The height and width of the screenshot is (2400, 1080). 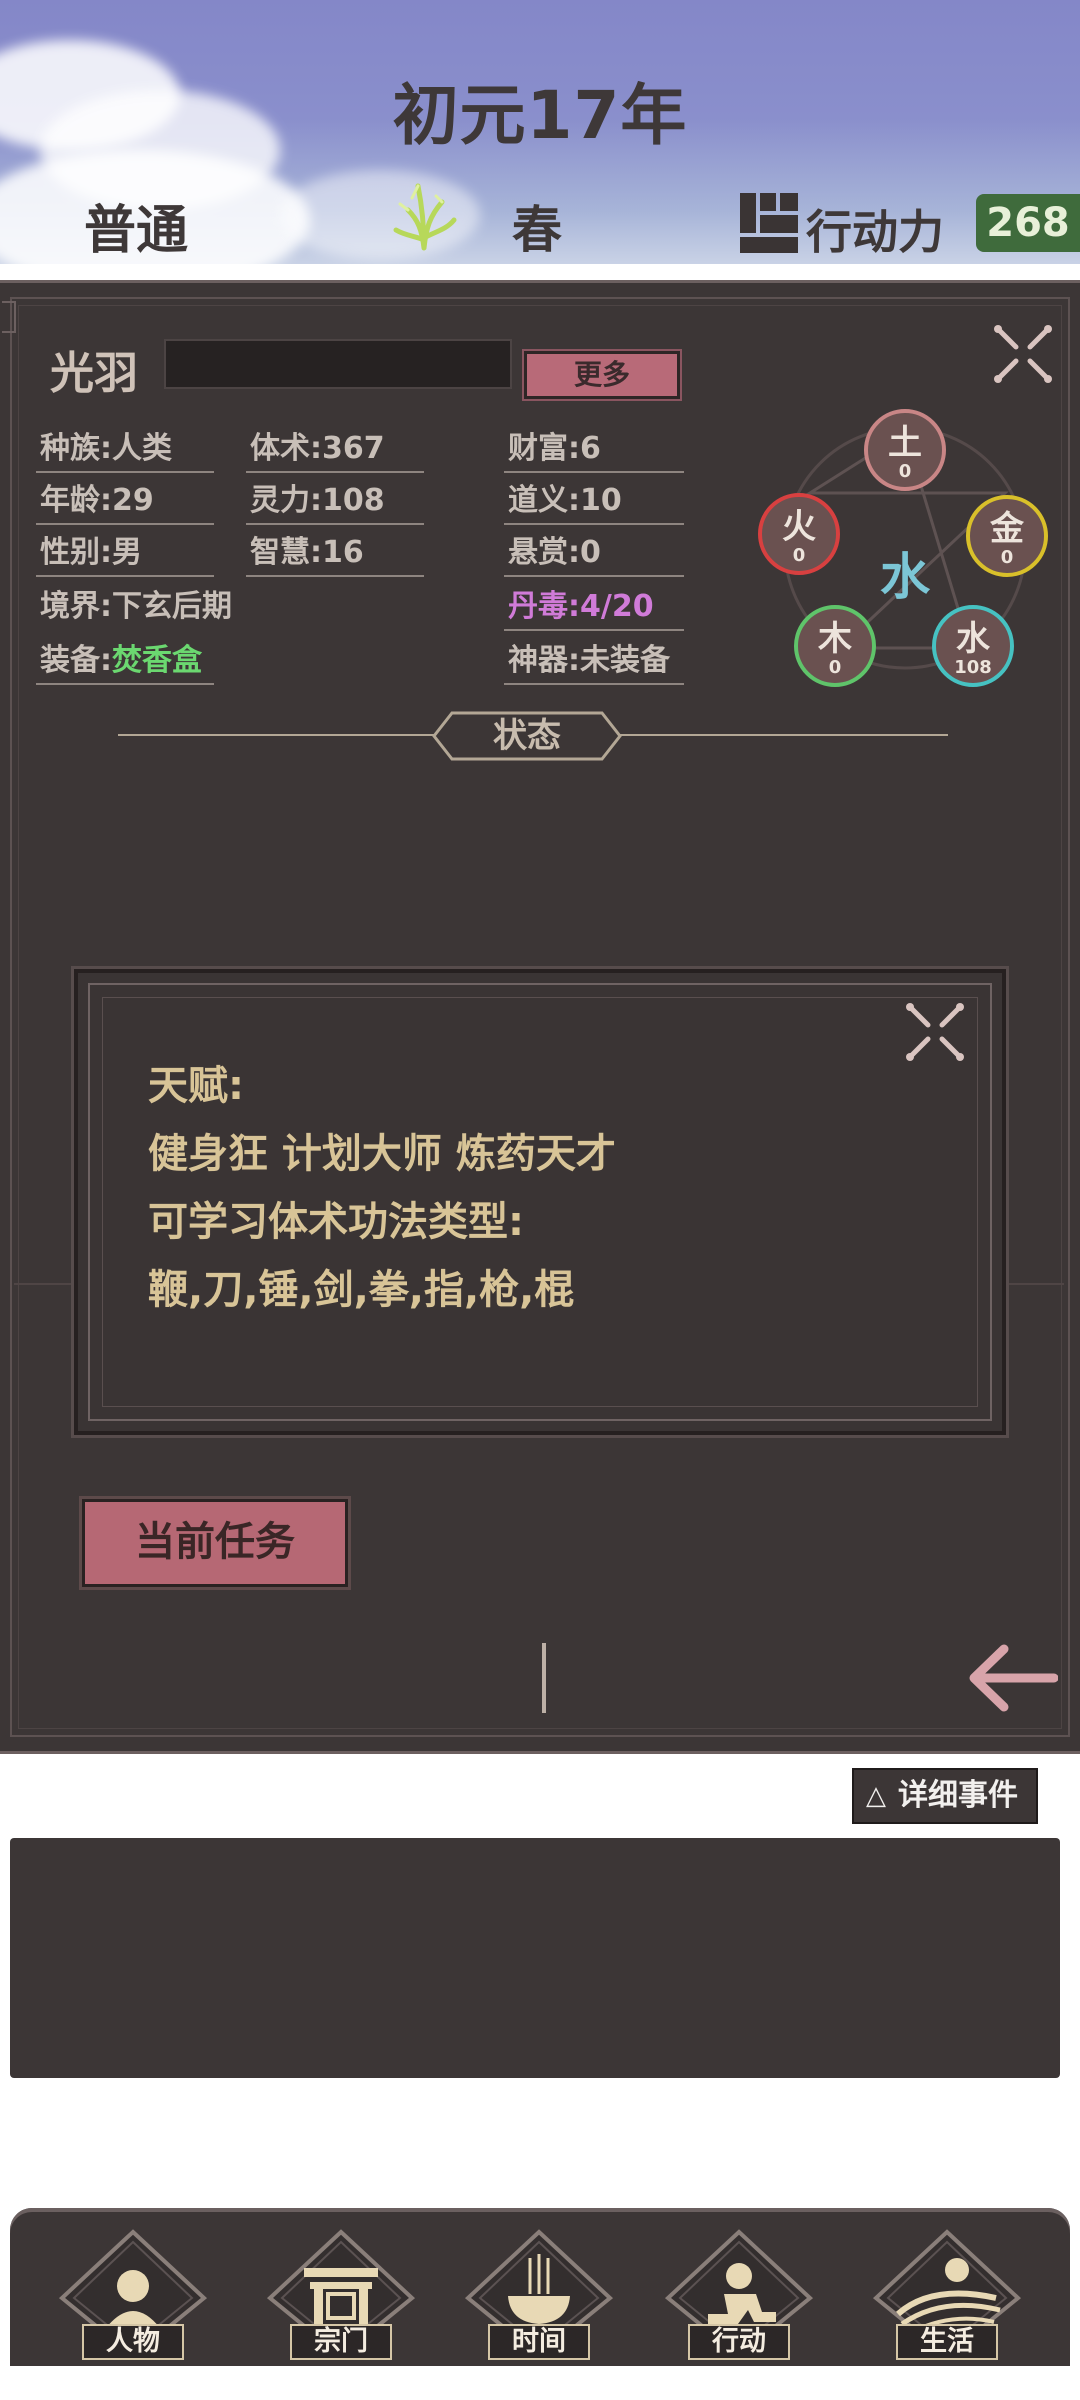 What do you see at coordinates (535, 1958) in the screenshot?
I see `event-log` at bounding box center [535, 1958].